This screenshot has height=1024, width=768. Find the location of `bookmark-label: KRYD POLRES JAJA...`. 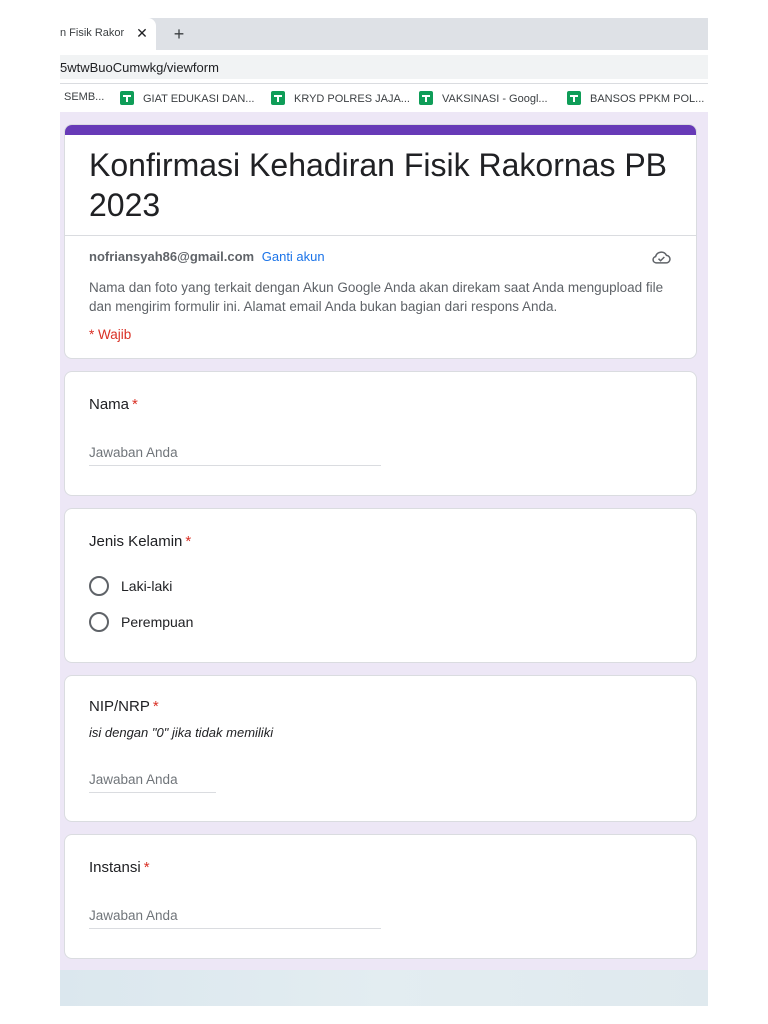

bookmark-label: KRYD POLRES JAJA... is located at coordinates (352, 99).